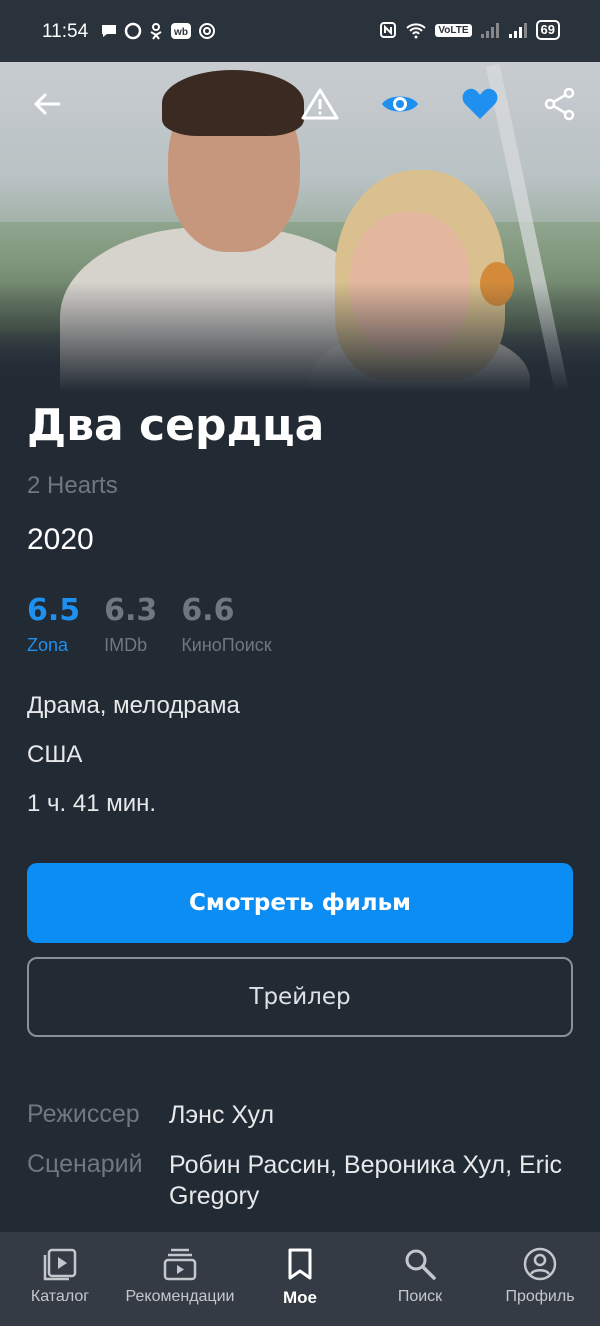  I want to click on rating-source: Zona, so click(48, 645).